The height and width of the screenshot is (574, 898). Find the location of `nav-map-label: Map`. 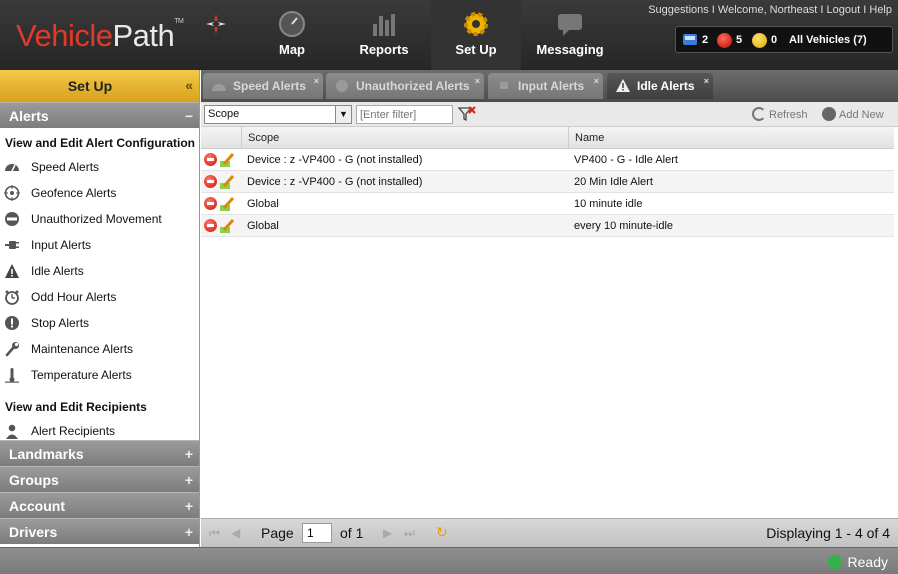

nav-map-label: Map is located at coordinates (292, 49).